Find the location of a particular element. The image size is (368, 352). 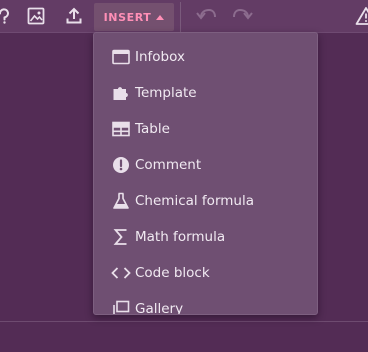

menu-item-label: Template is located at coordinates (166, 93).